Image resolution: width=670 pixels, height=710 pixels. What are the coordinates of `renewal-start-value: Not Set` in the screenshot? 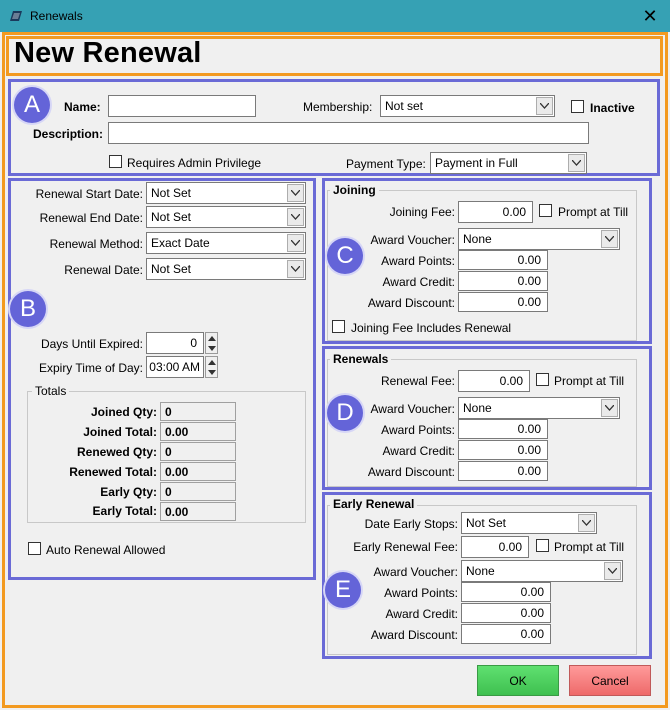 It's located at (171, 193).